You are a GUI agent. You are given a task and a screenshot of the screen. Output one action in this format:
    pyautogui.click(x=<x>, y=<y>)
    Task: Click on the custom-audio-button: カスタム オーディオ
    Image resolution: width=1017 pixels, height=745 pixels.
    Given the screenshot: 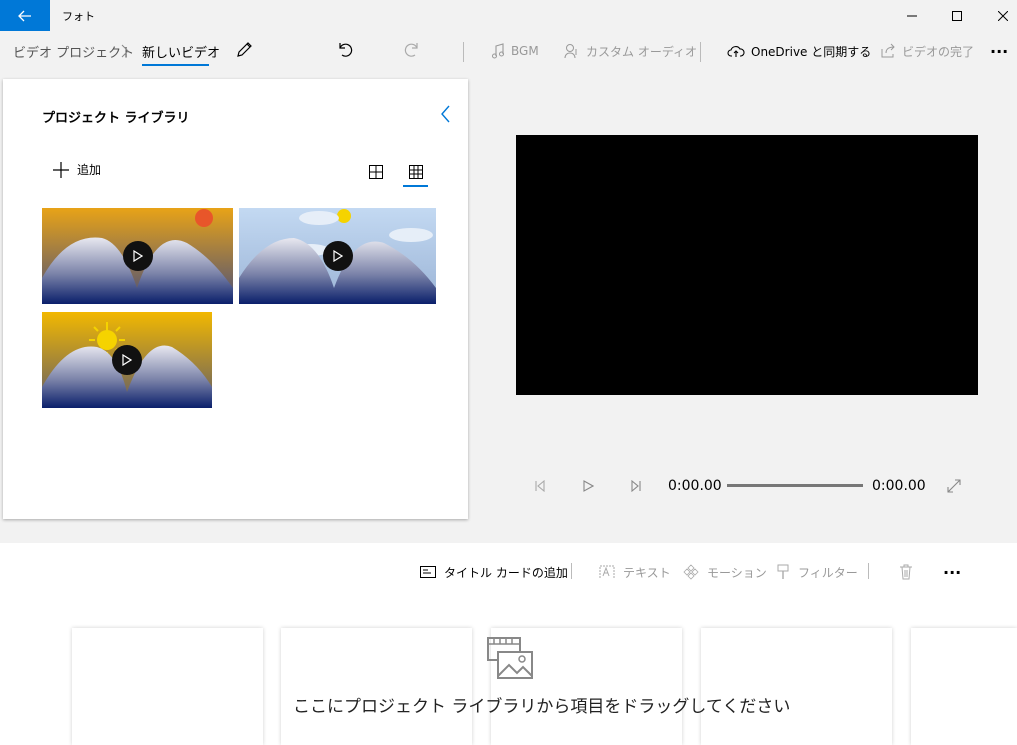 What is the action you would take?
    pyautogui.click(x=630, y=51)
    